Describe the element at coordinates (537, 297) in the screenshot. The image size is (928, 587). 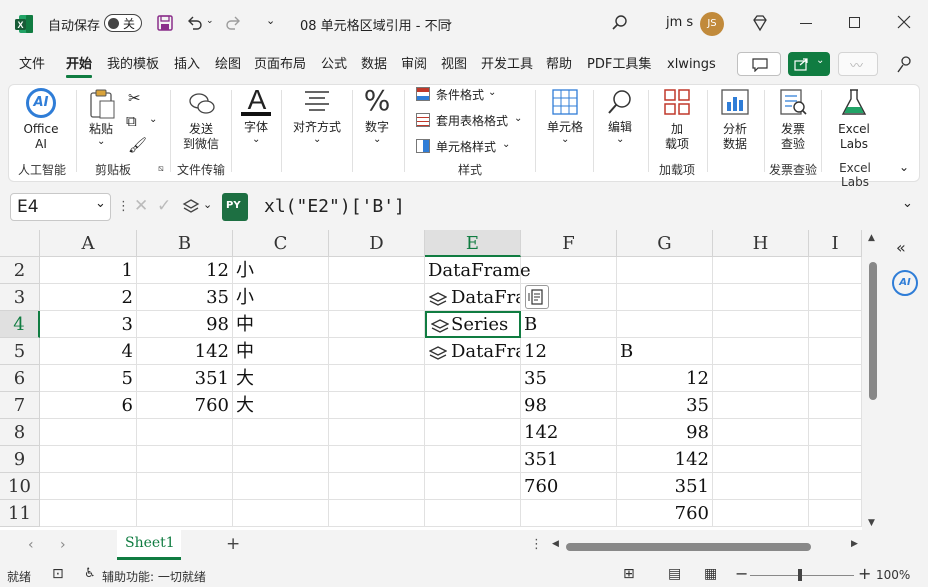
I see `card-popup-icon` at that location.